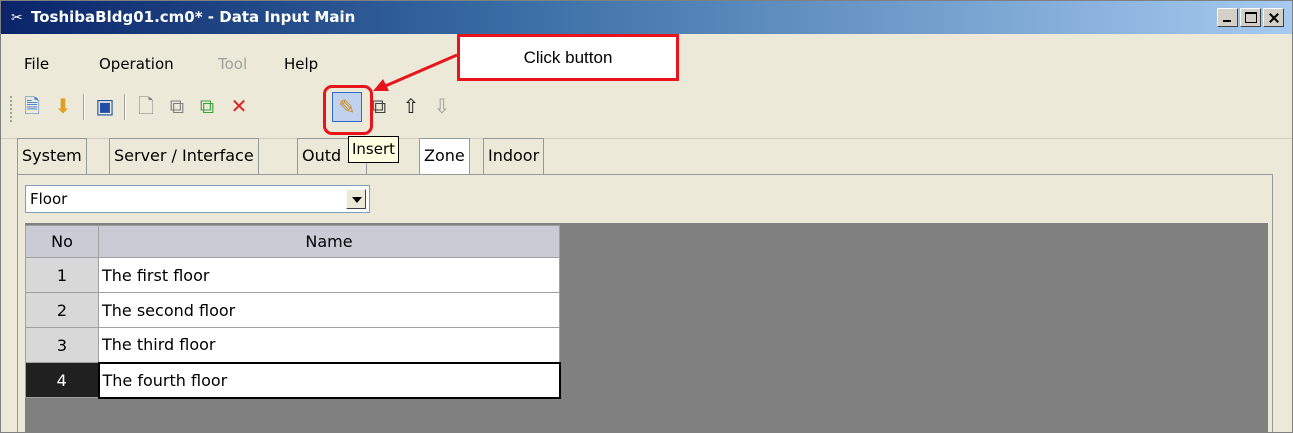  I want to click on toolbar: 🗎 ⬇ ▣ 🗋 ⧉ ⧉ ✕ ✎ ⧉ ⇧ ⇩, so click(646, 109).